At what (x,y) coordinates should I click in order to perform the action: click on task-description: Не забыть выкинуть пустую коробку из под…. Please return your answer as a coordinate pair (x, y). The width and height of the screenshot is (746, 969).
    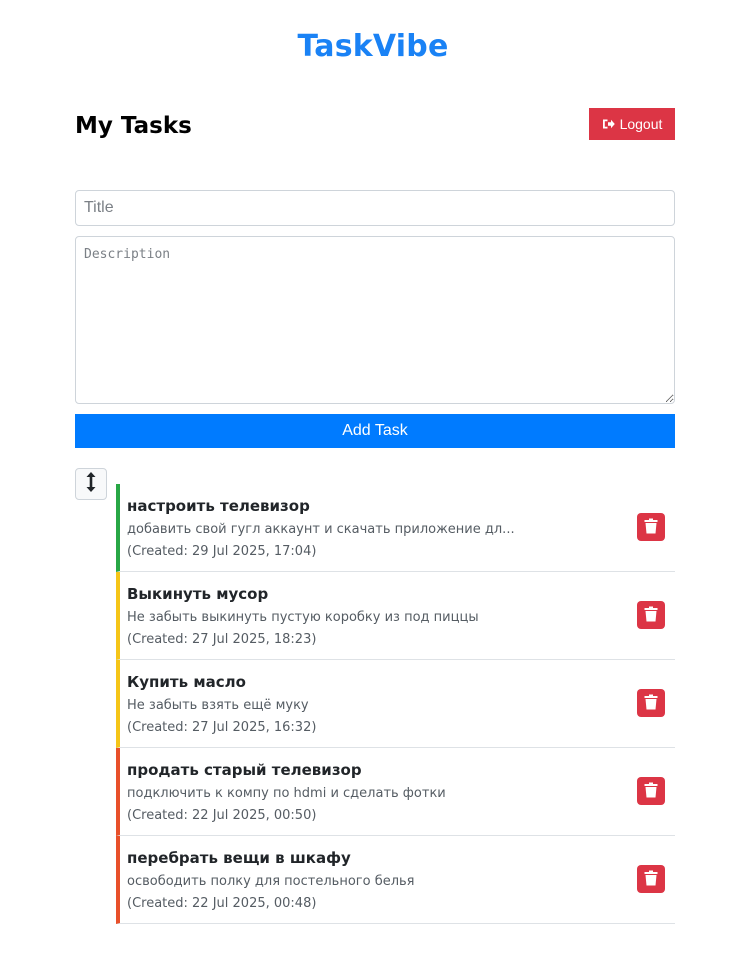
    Looking at the image, I should click on (303, 617).